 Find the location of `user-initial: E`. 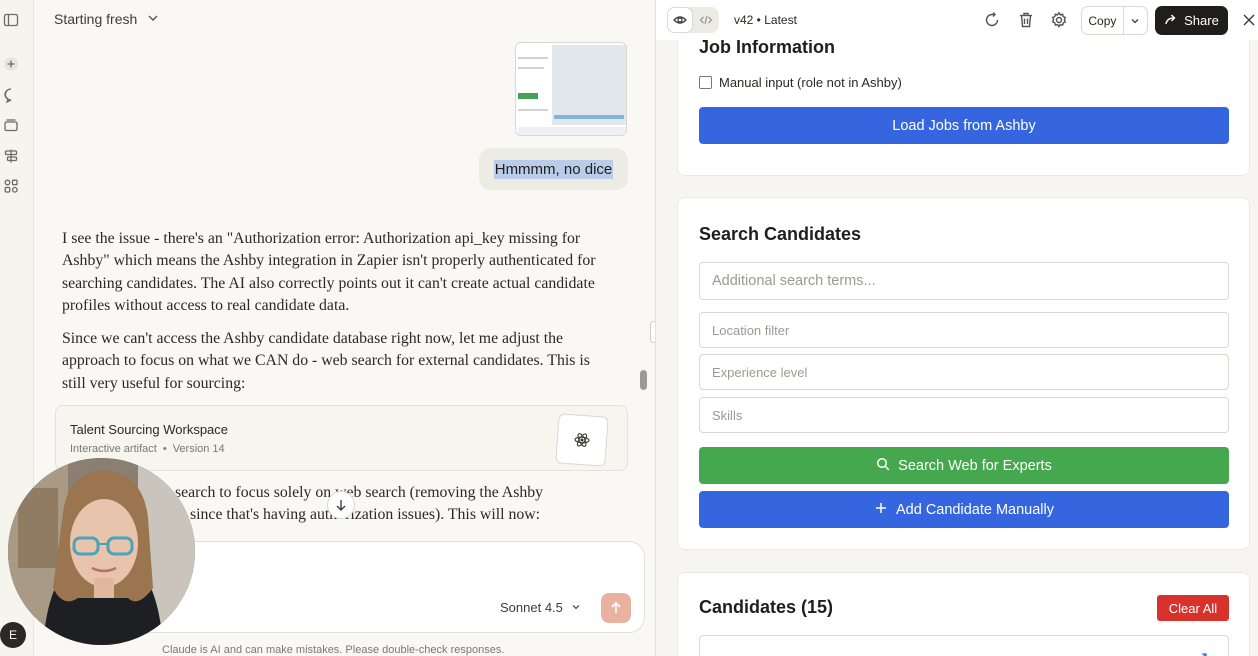

user-initial: E is located at coordinates (12, 635).